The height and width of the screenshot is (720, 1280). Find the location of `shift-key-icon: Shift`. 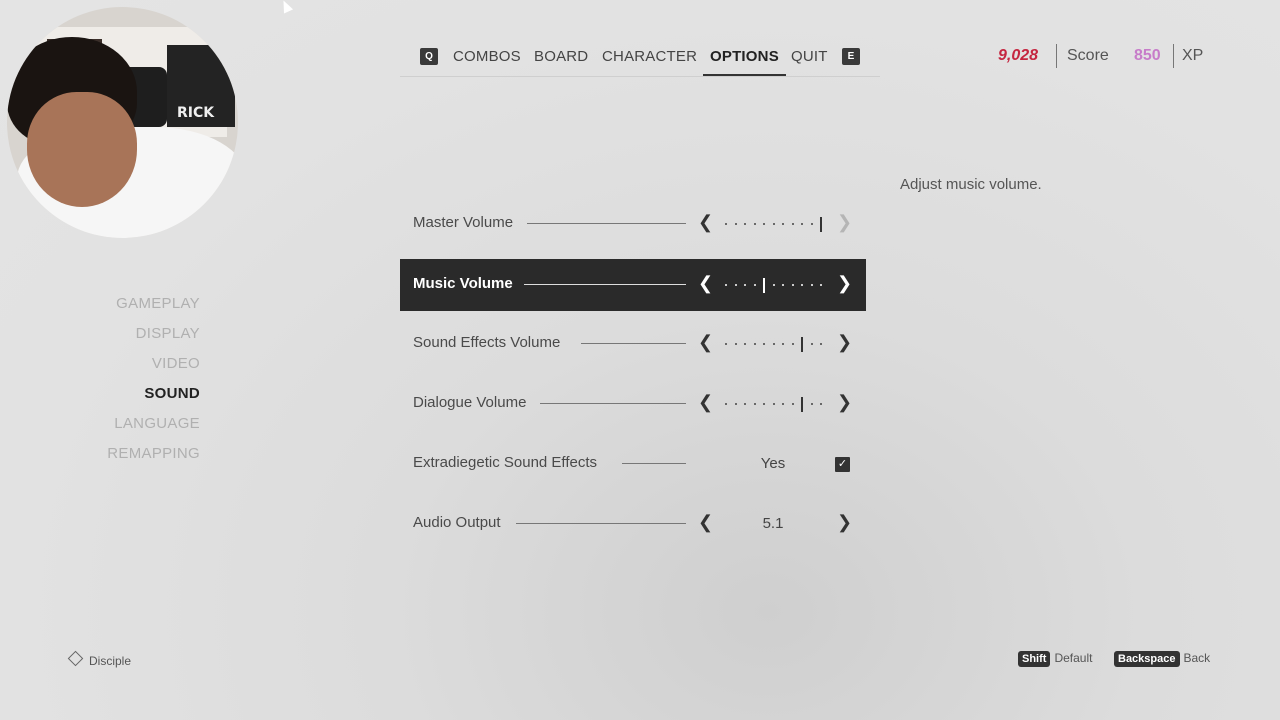

shift-key-icon: Shift is located at coordinates (1034, 659).